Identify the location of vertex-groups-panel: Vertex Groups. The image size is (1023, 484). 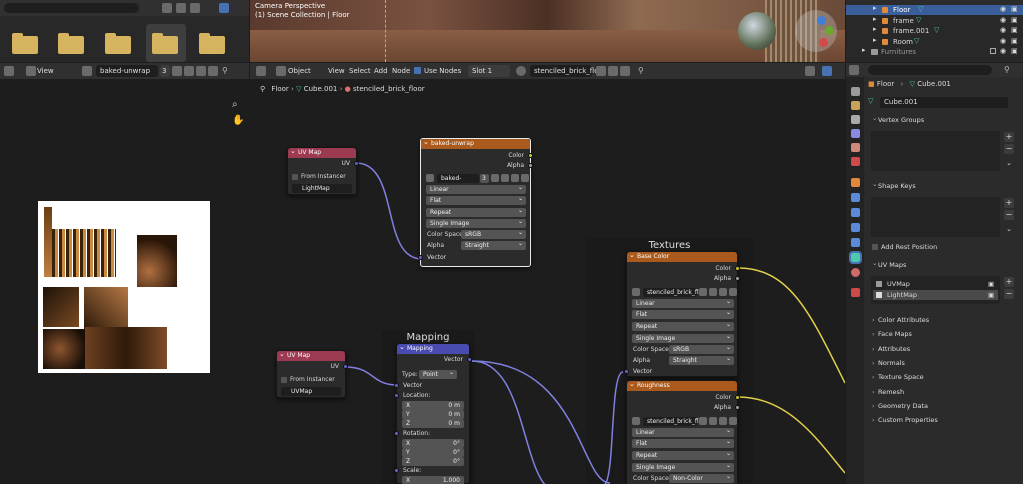
(940, 119).